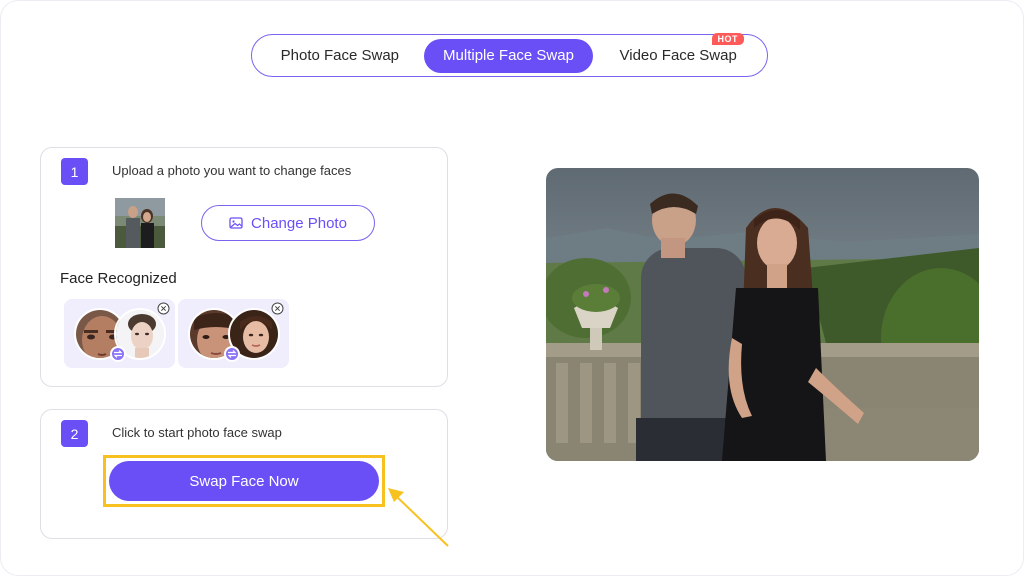 This screenshot has width=1024, height=576. What do you see at coordinates (197, 432) in the screenshot?
I see `step-instruction: Click to start photo face swap` at bounding box center [197, 432].